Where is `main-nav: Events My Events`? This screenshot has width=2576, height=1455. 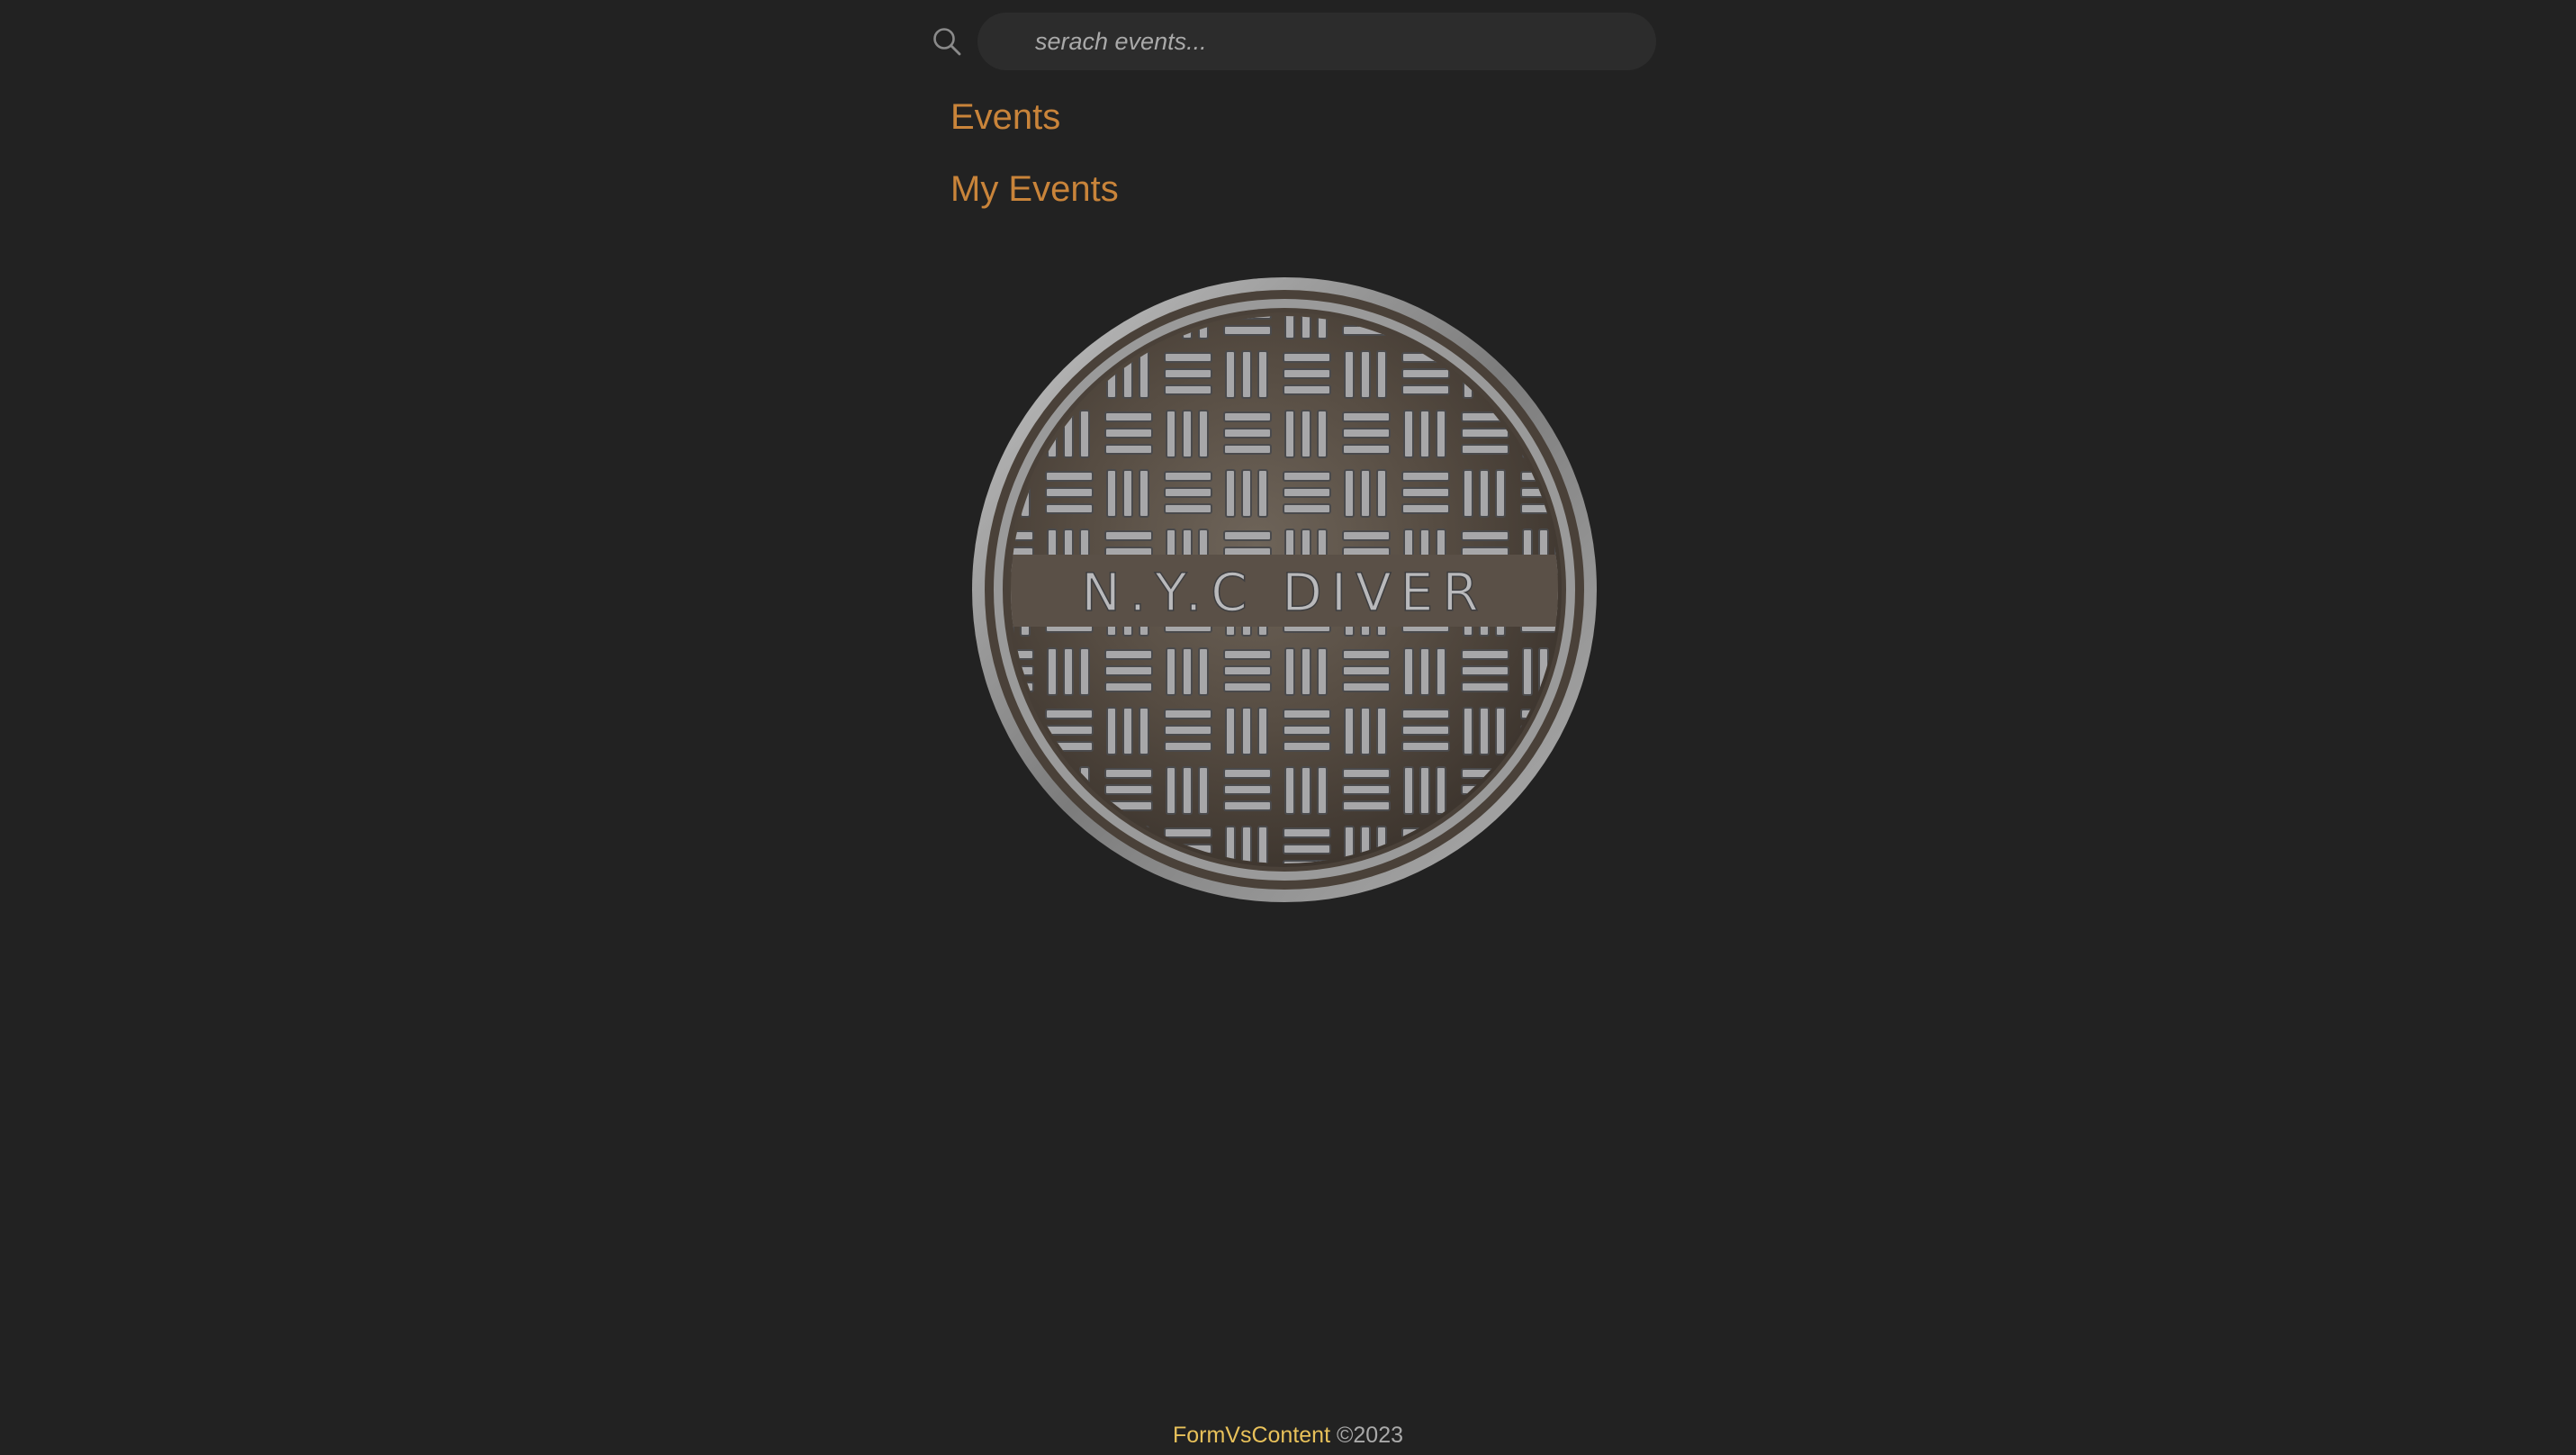
main-nav: Events My Events is located at coordinates (1034, 166).